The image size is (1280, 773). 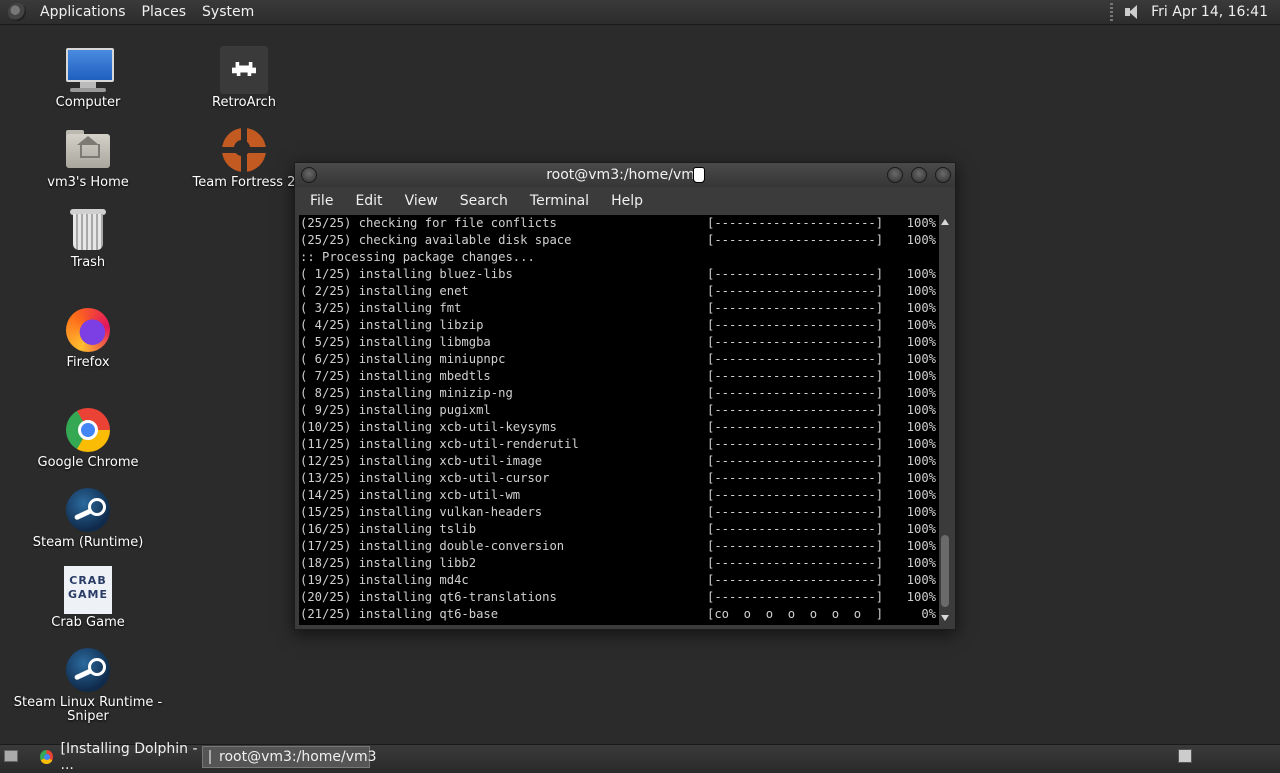 I want to click on retroarch-icon, so click(x=244, y=70).